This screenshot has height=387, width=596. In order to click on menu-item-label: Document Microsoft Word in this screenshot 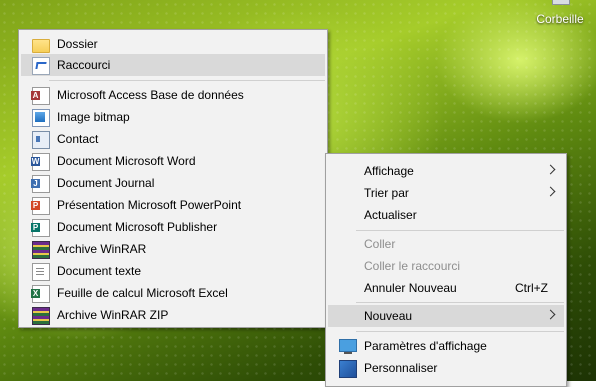, I will do `click(126, 161)`.